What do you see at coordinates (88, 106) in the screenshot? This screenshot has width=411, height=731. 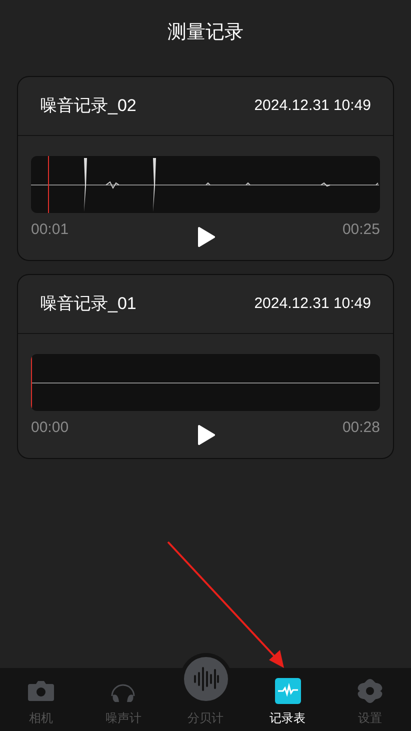 I see `recording-name: 噪音记录_02` at bounding box center [88, 106].